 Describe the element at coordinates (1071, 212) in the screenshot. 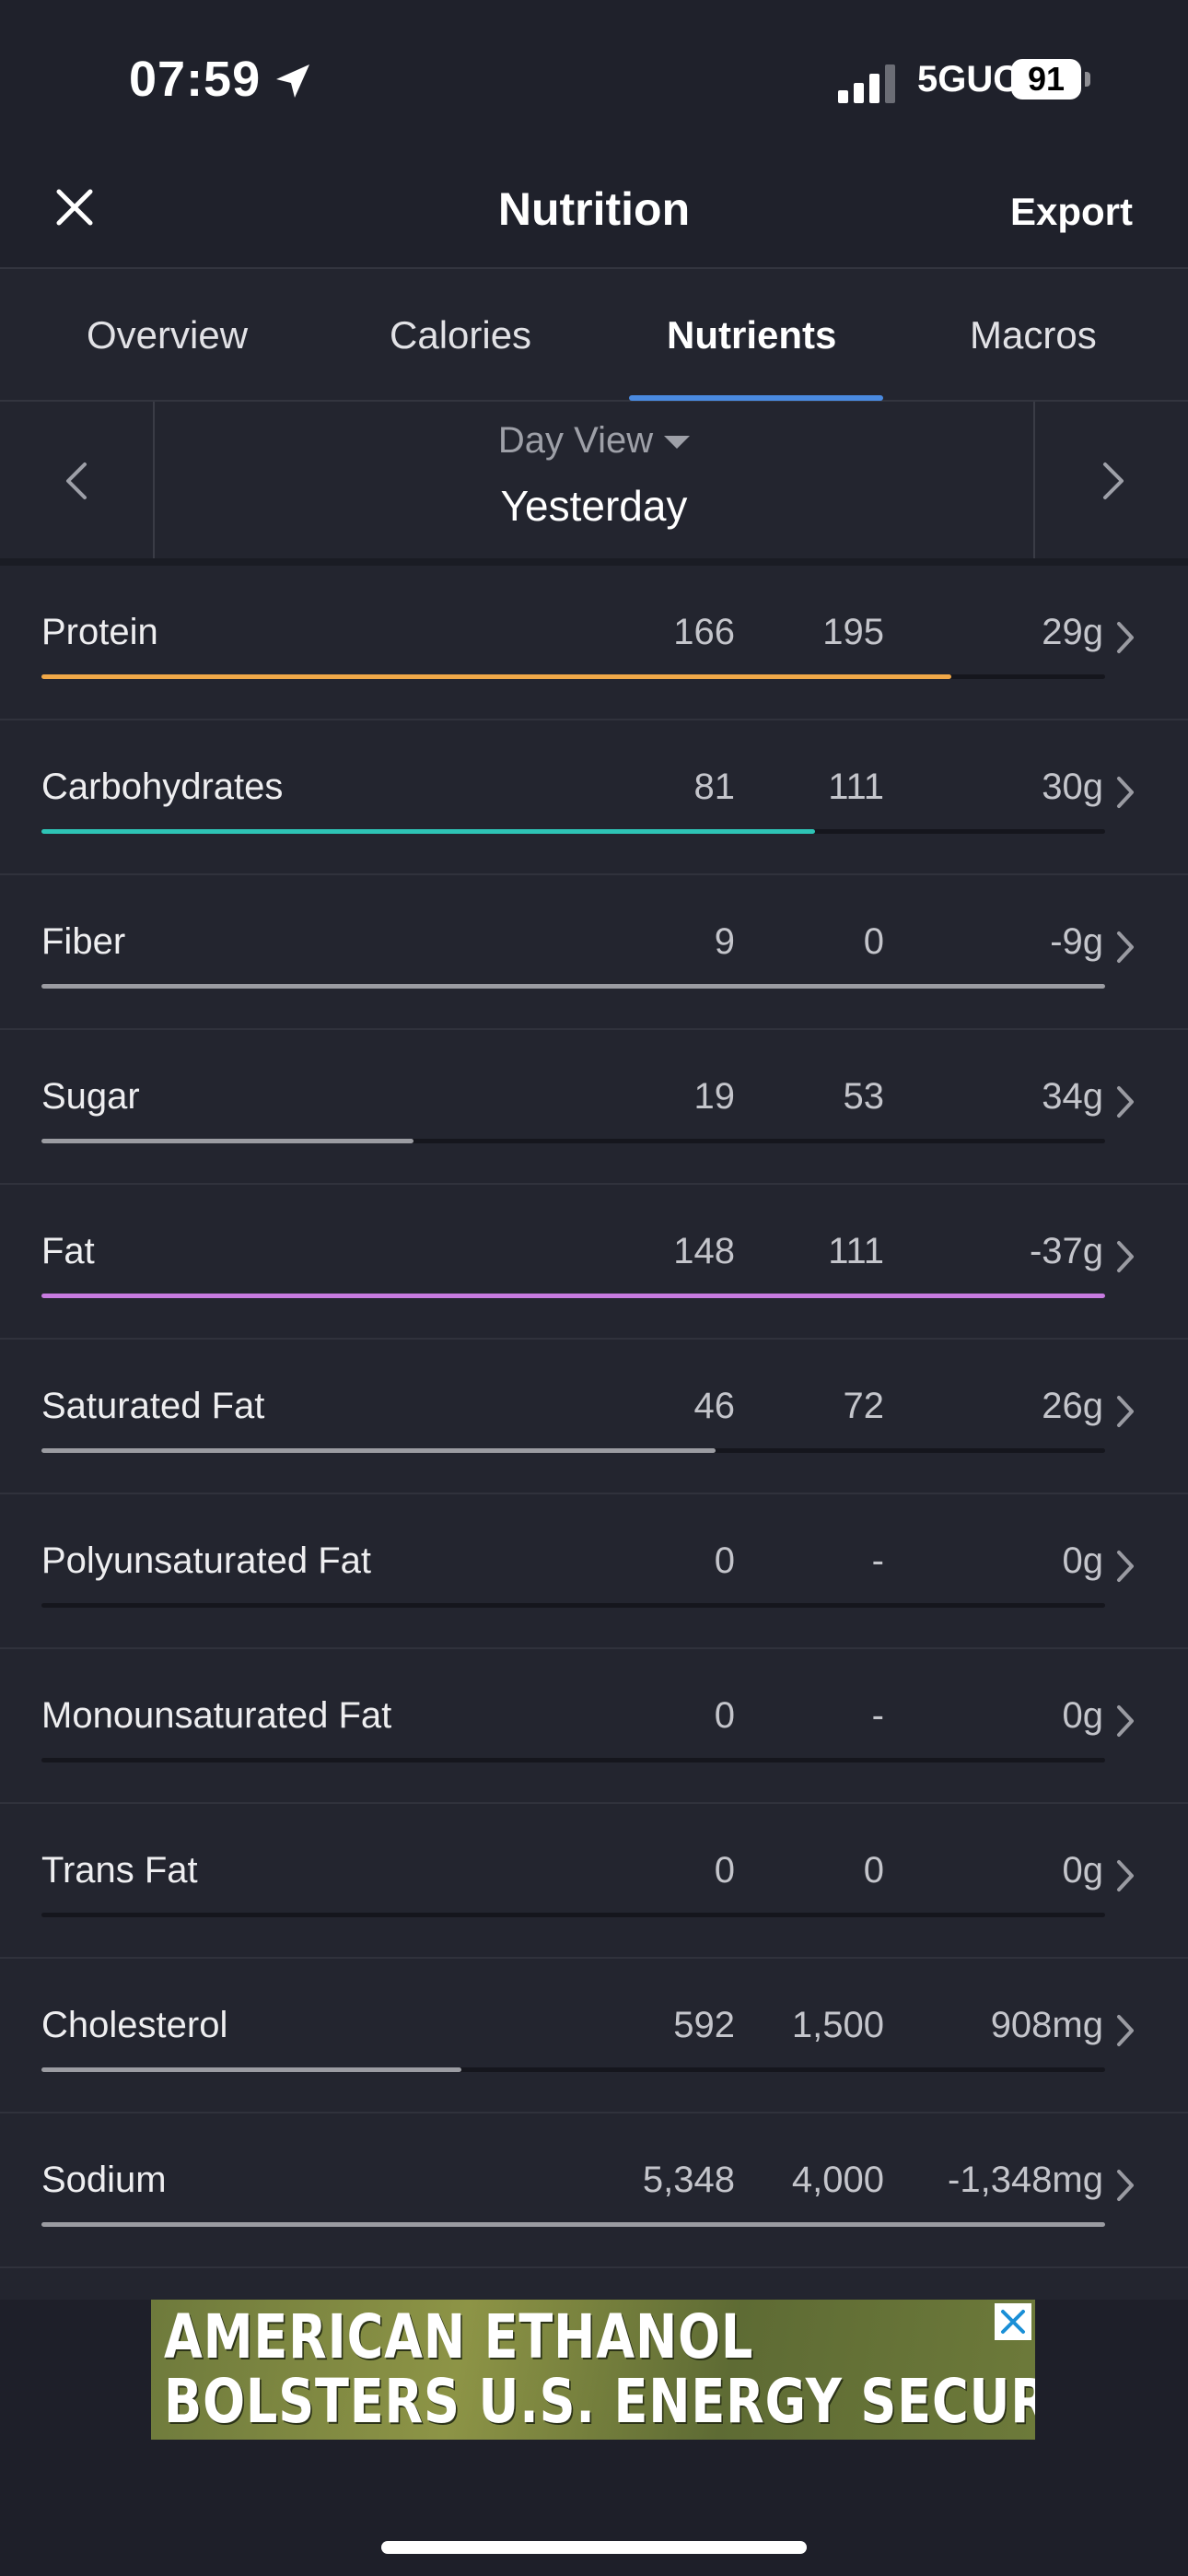

I see `export-button: Export` at that location.